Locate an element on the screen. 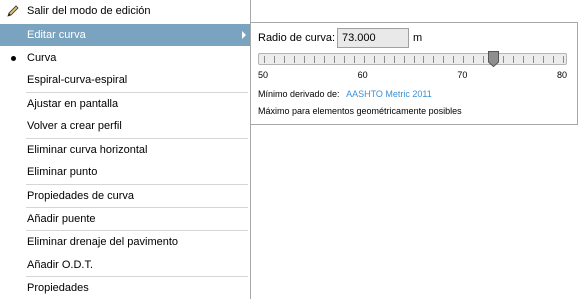  derived-standard-link: AASHTO Metric 2011 is located at coordinates (389, 94).